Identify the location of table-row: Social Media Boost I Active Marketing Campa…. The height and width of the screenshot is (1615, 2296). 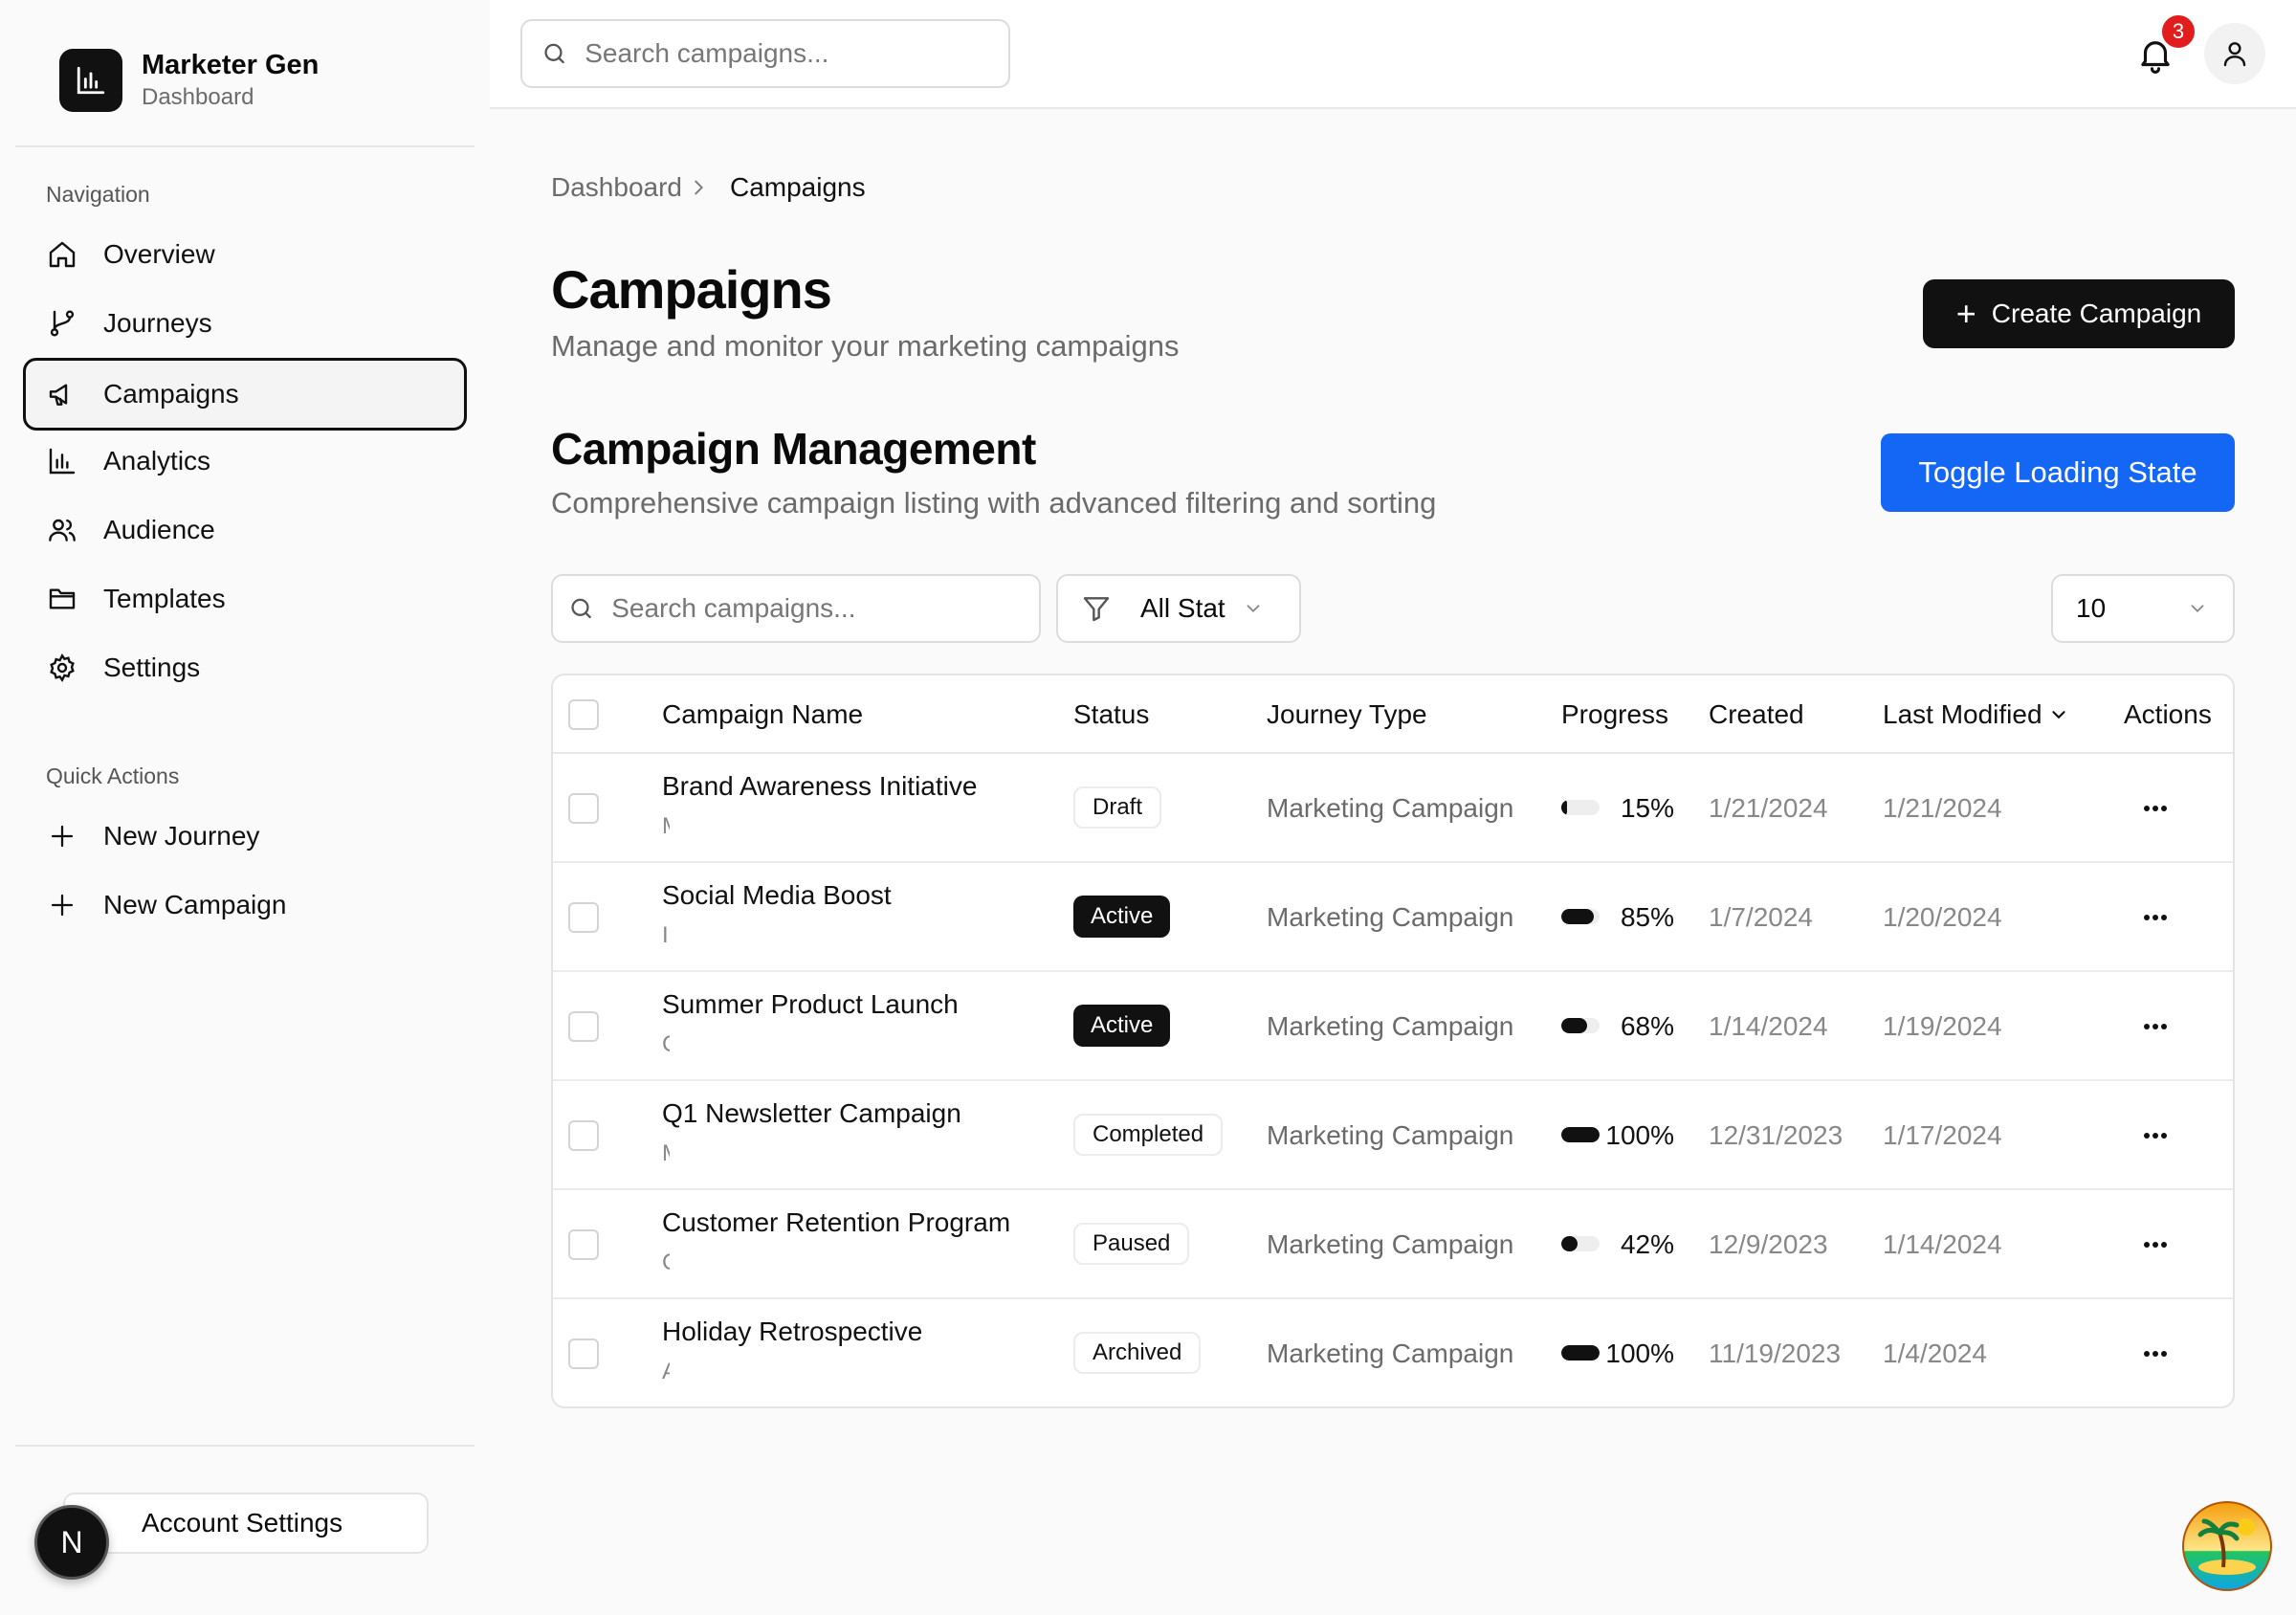
(1393, 917).